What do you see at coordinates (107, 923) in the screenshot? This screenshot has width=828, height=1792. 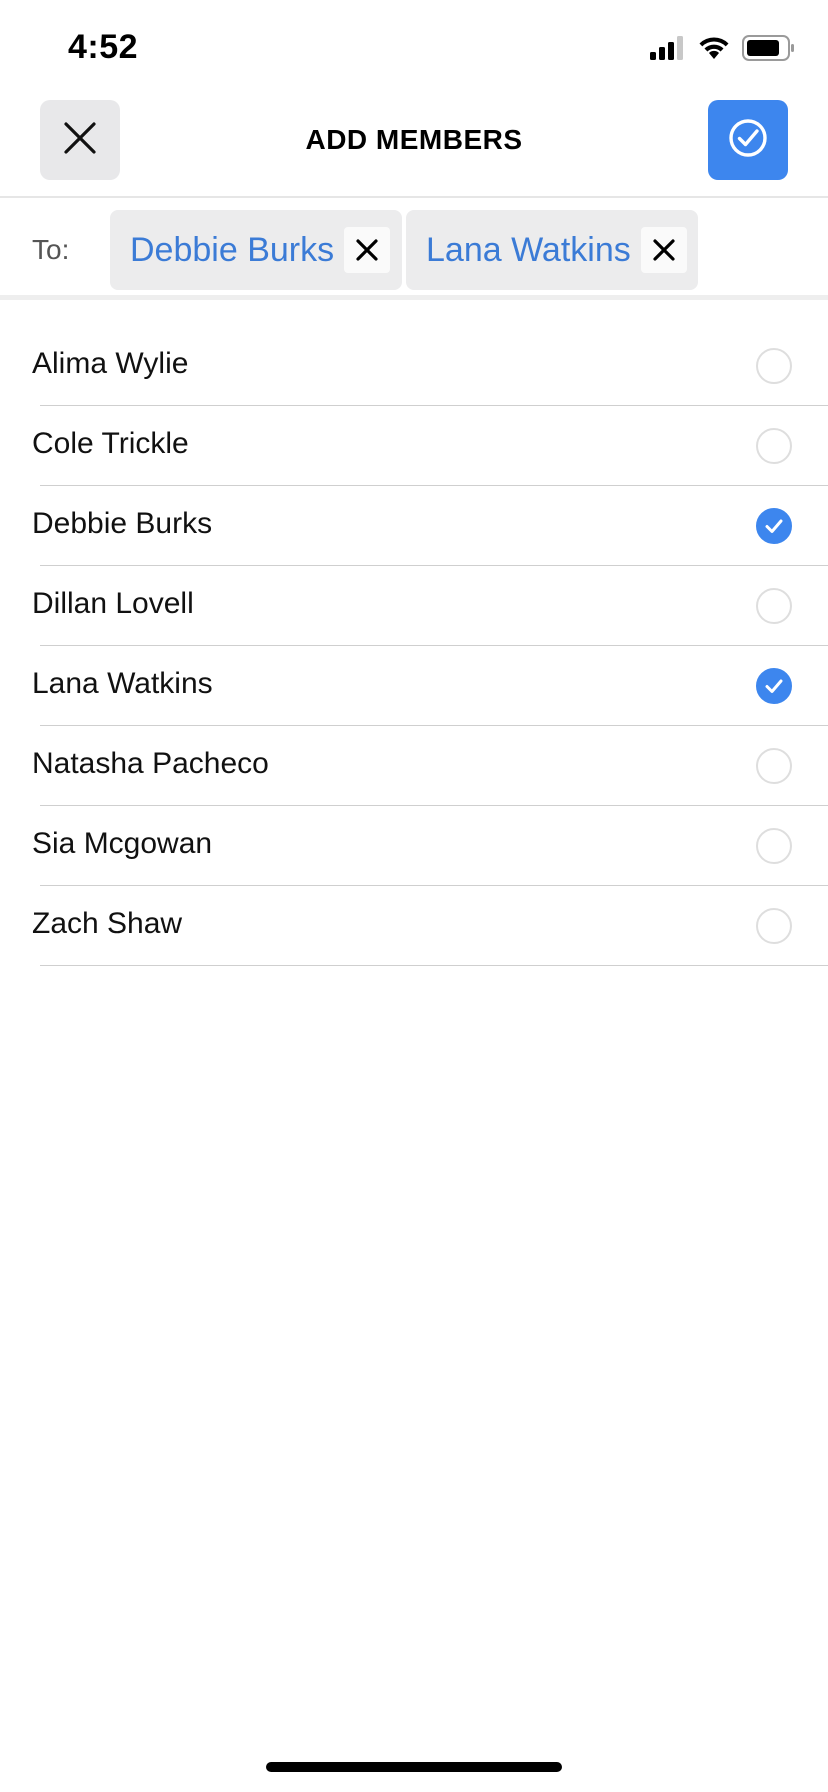 I see `member-name: Zach Shaw` at bounding box center [107, 923].